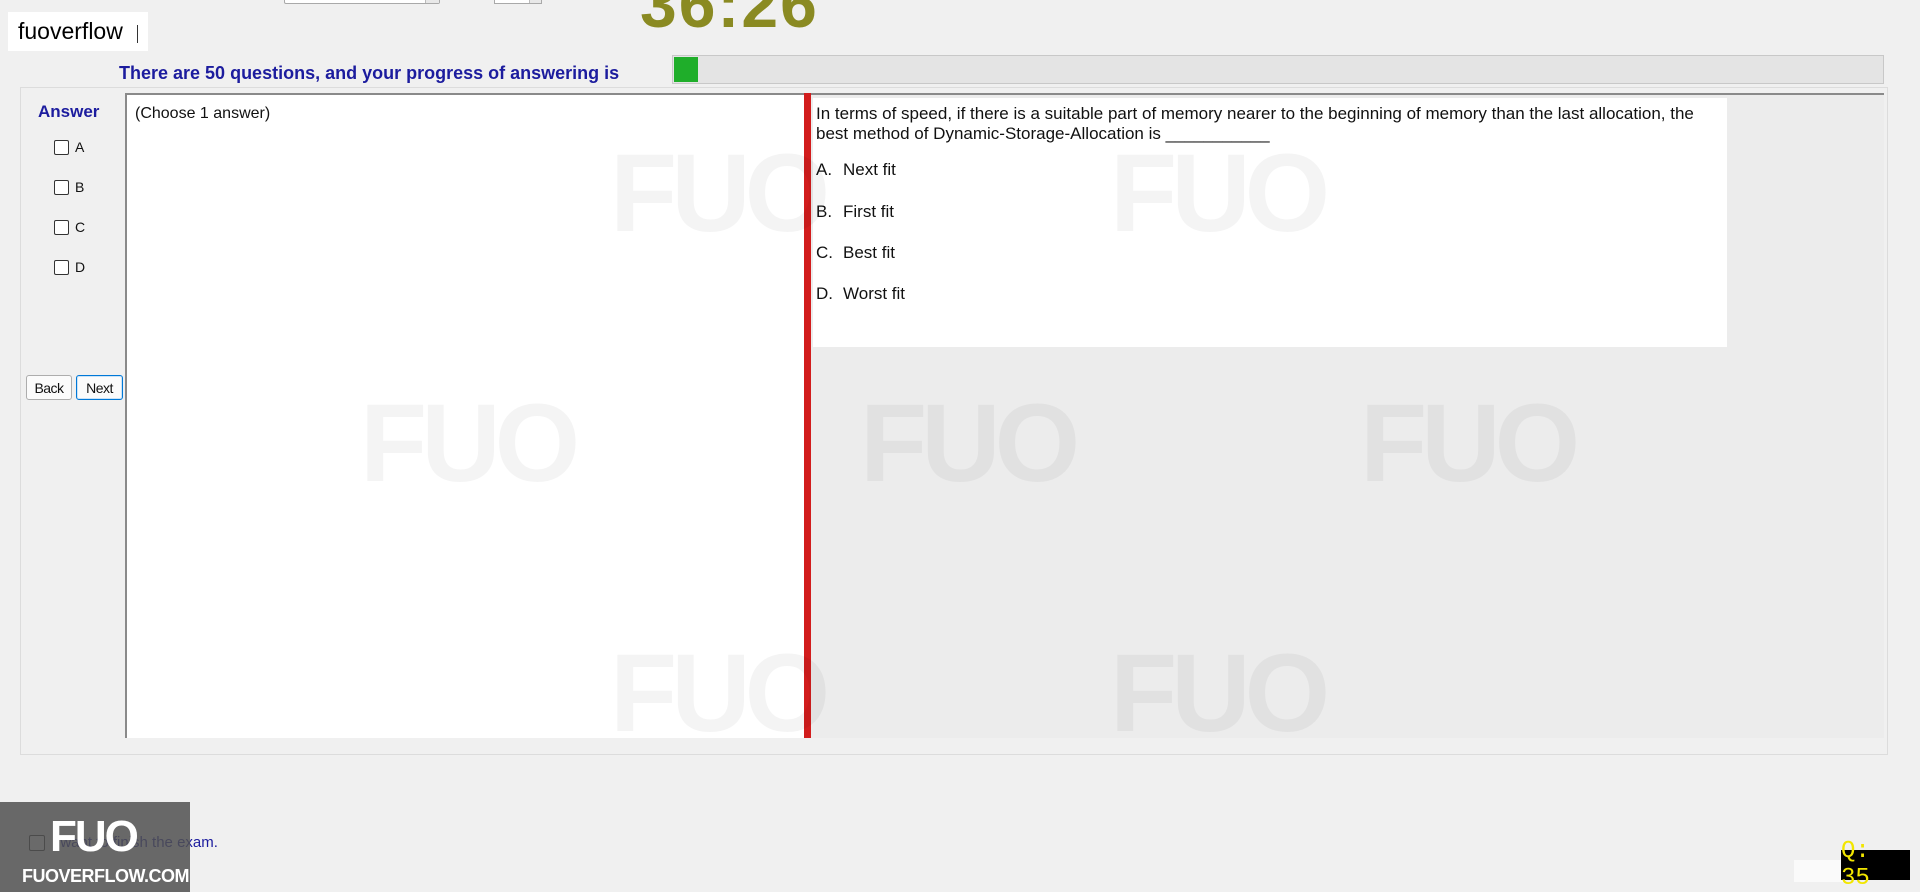 Image resolution: width=1920 pixels, height=892 pixels. What do you see at coordinates (80, 267) in the screenshot?
I see `answer-option-label: D` at bounding box center [80, 267].